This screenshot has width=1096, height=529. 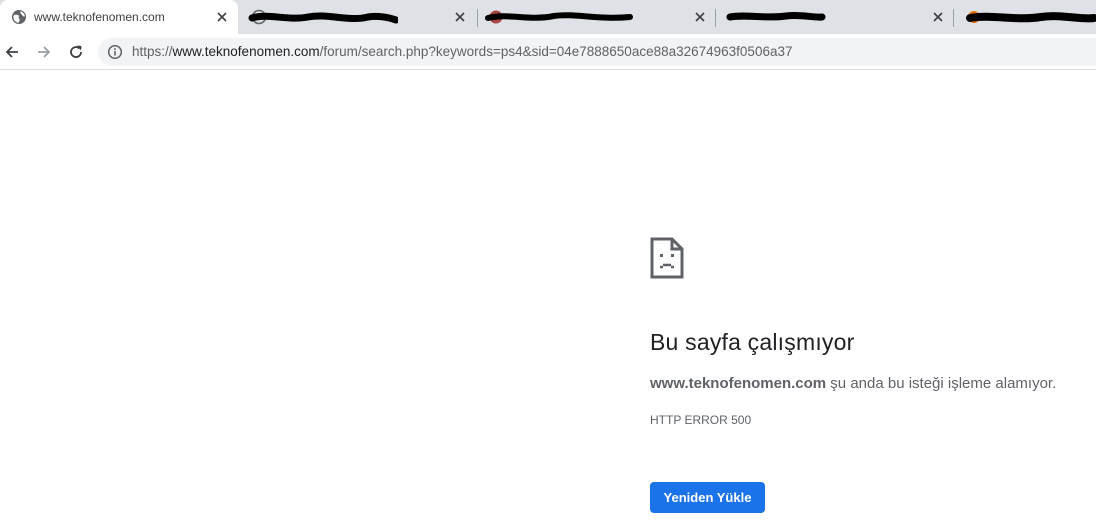 I want to click on url-scheme: https://, so click(x=152, y=51).